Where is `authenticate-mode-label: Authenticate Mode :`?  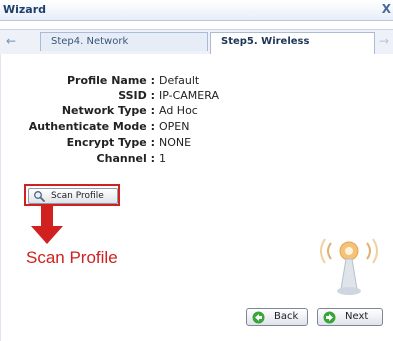 authenticate-mode-label: Authenticate Mode : is located at coordinates (91, 126).